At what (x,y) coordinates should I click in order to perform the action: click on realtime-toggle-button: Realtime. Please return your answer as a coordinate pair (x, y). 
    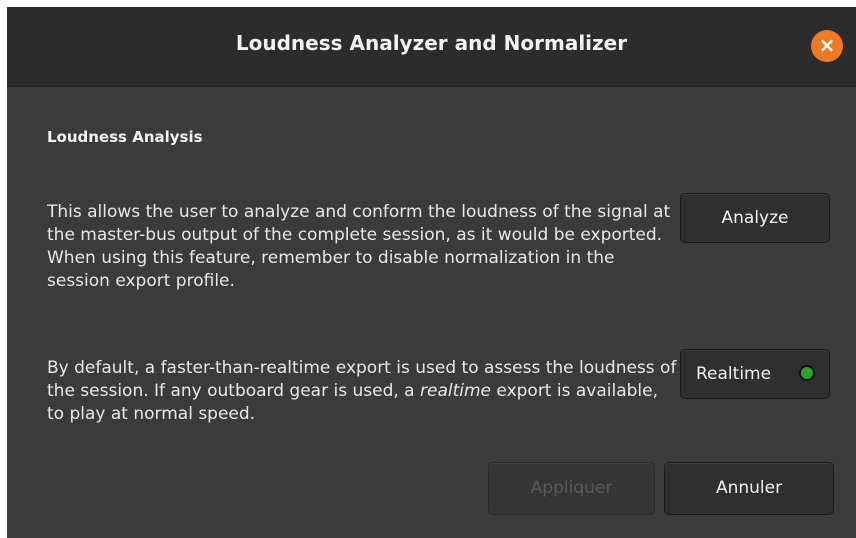
    Looking at the image, I should click on (755, 374).